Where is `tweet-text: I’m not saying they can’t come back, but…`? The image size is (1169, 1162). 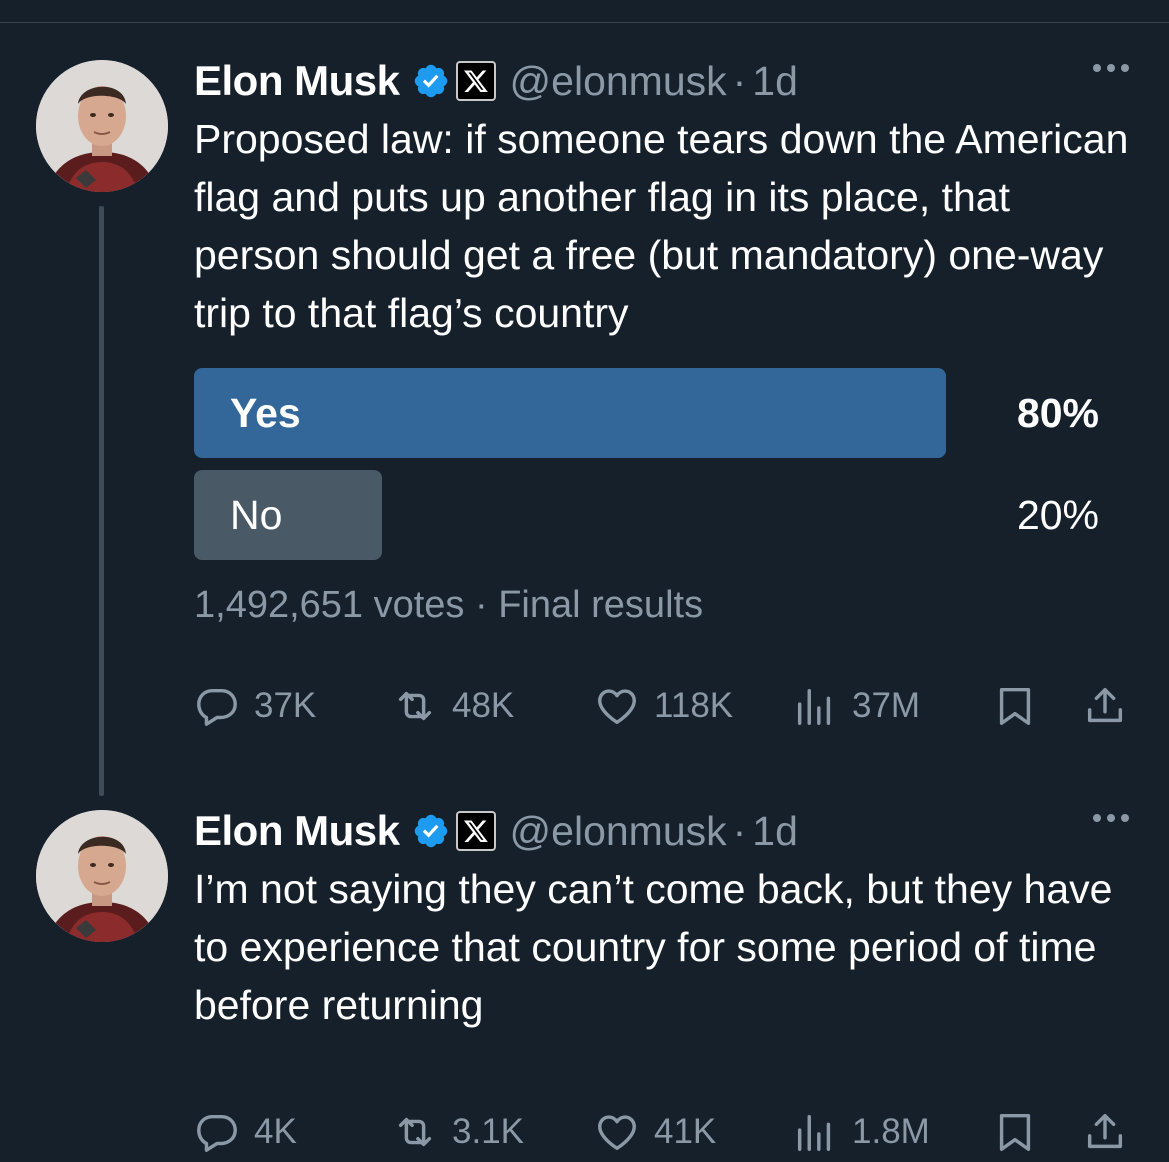
tweet-text: I’m not saying they can’t come back, but… is located at coordinates (653, 947).